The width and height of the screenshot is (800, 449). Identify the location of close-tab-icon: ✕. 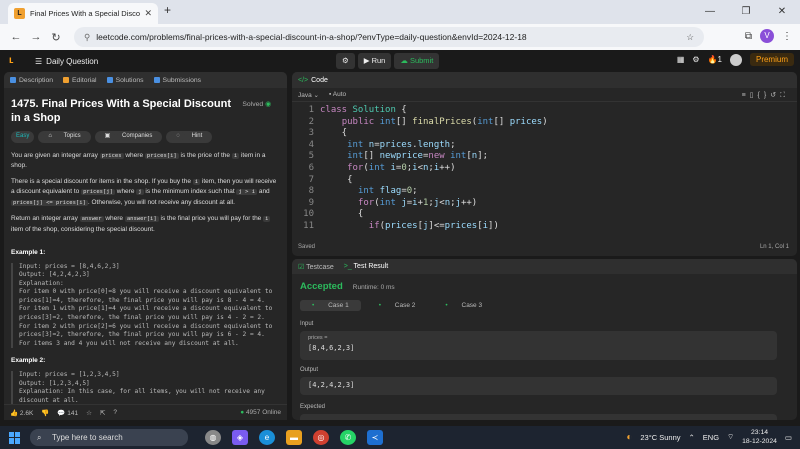
(148, 13).